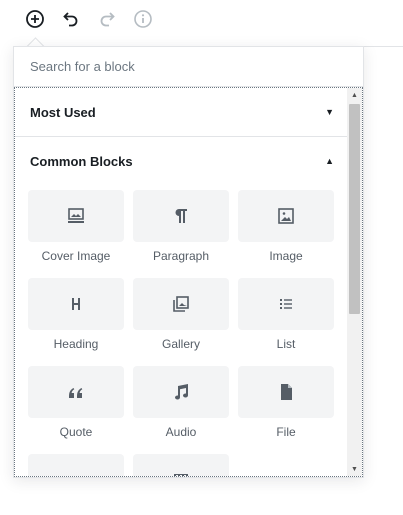 The height and width of the screenshot is (515, 403). I want to click on block-label: Gallery, so click(180, 344).